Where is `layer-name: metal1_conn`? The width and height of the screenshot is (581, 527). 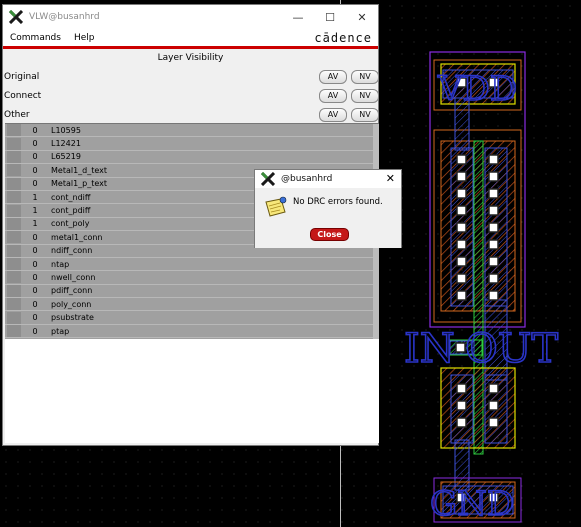 layer-name: metal1_conn is located at coordinates (77, 237).